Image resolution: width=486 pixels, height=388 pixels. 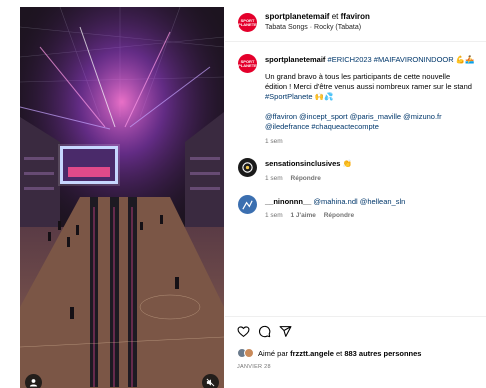 What do you see at coordinates (303, 215) in the screenshot?
I see `comment-likes: 1 J'aime` at bounding box center [303, 215].